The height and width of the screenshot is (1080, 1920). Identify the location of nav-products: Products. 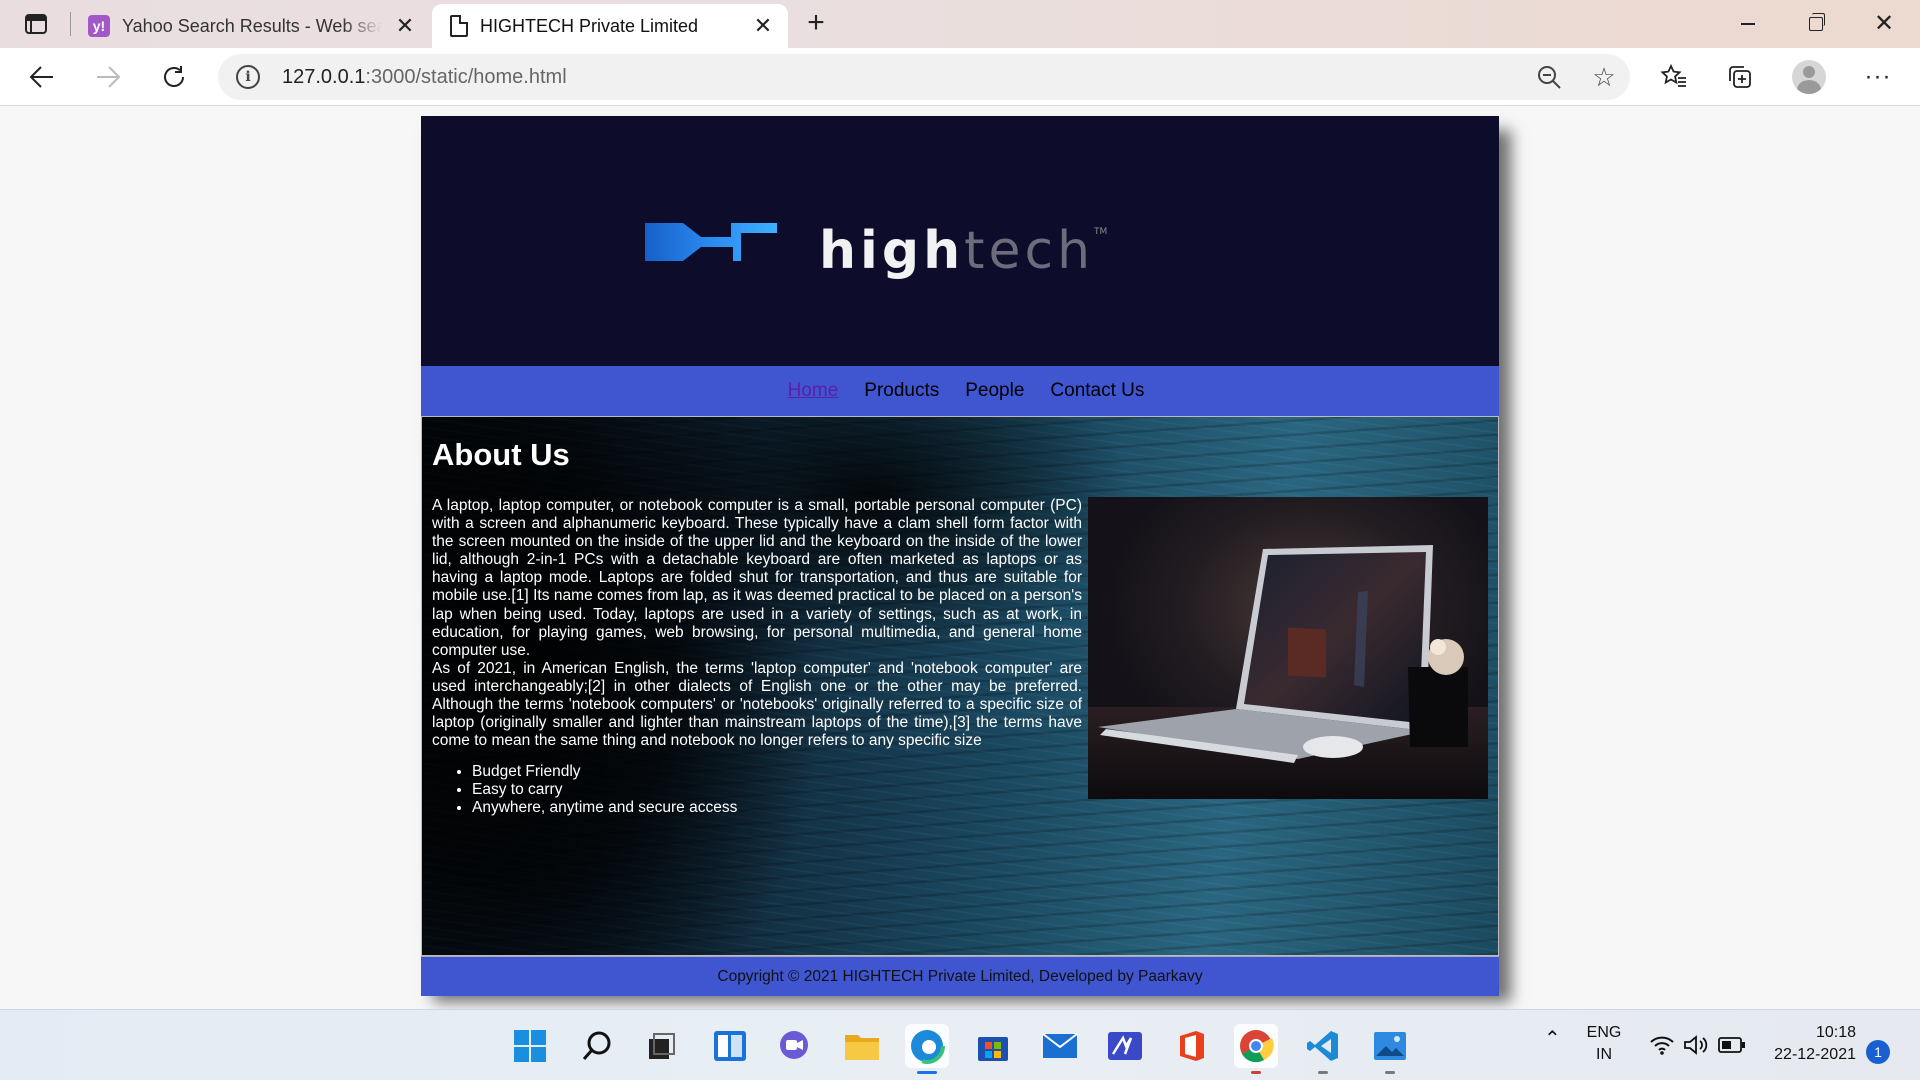
(901, 391).